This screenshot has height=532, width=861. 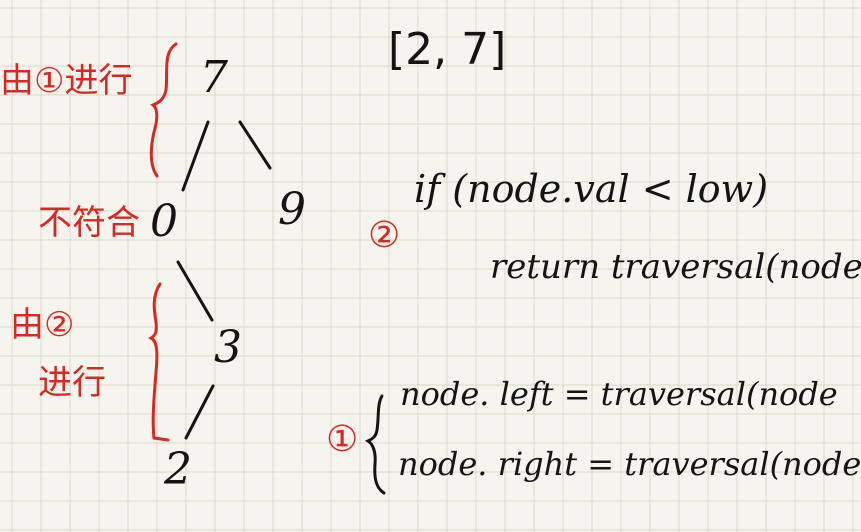 I want to click on mismatch-label: 不符合, so click(x=89, y=223).